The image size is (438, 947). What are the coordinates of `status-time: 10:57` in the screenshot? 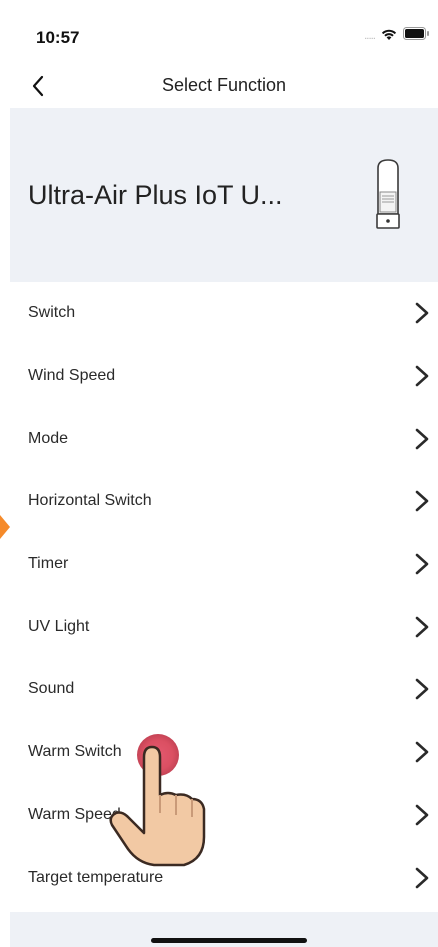 It's located at (58, 37).